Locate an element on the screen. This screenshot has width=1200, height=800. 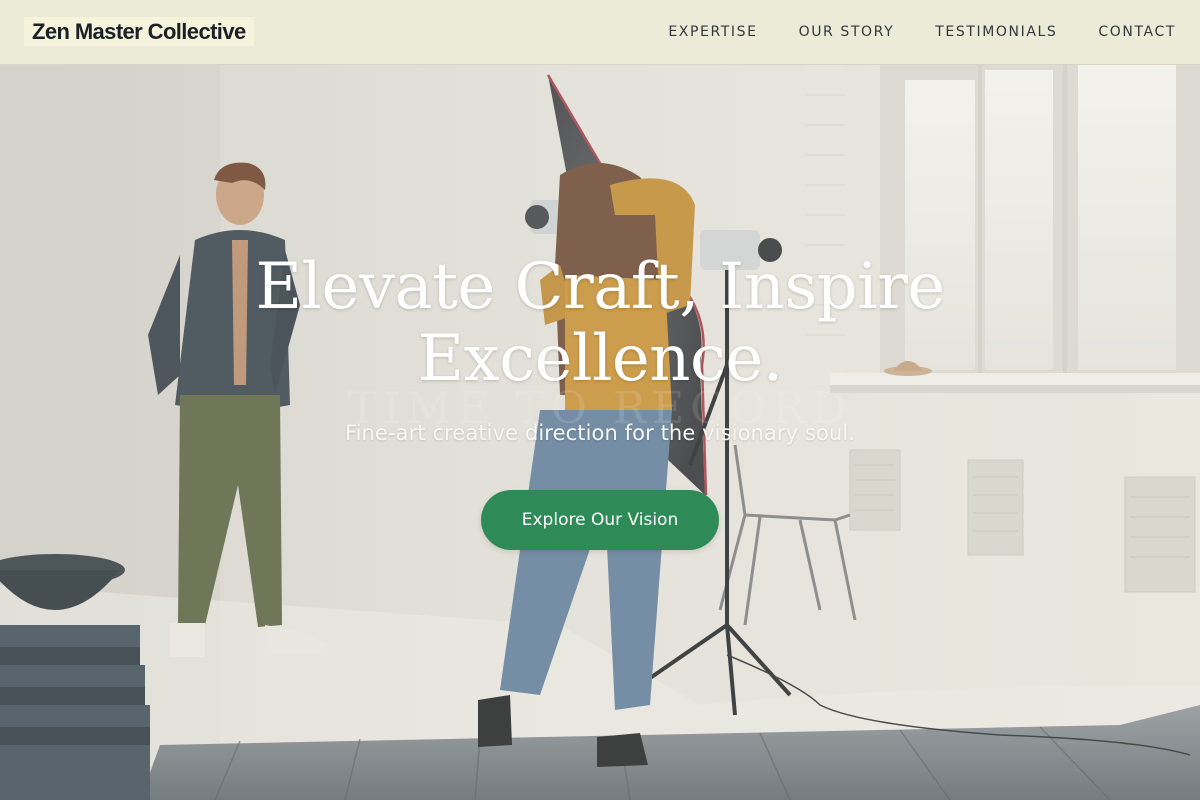
nav-link-testimonials: TESTIMONIALS is located at coordinates (996, 32).